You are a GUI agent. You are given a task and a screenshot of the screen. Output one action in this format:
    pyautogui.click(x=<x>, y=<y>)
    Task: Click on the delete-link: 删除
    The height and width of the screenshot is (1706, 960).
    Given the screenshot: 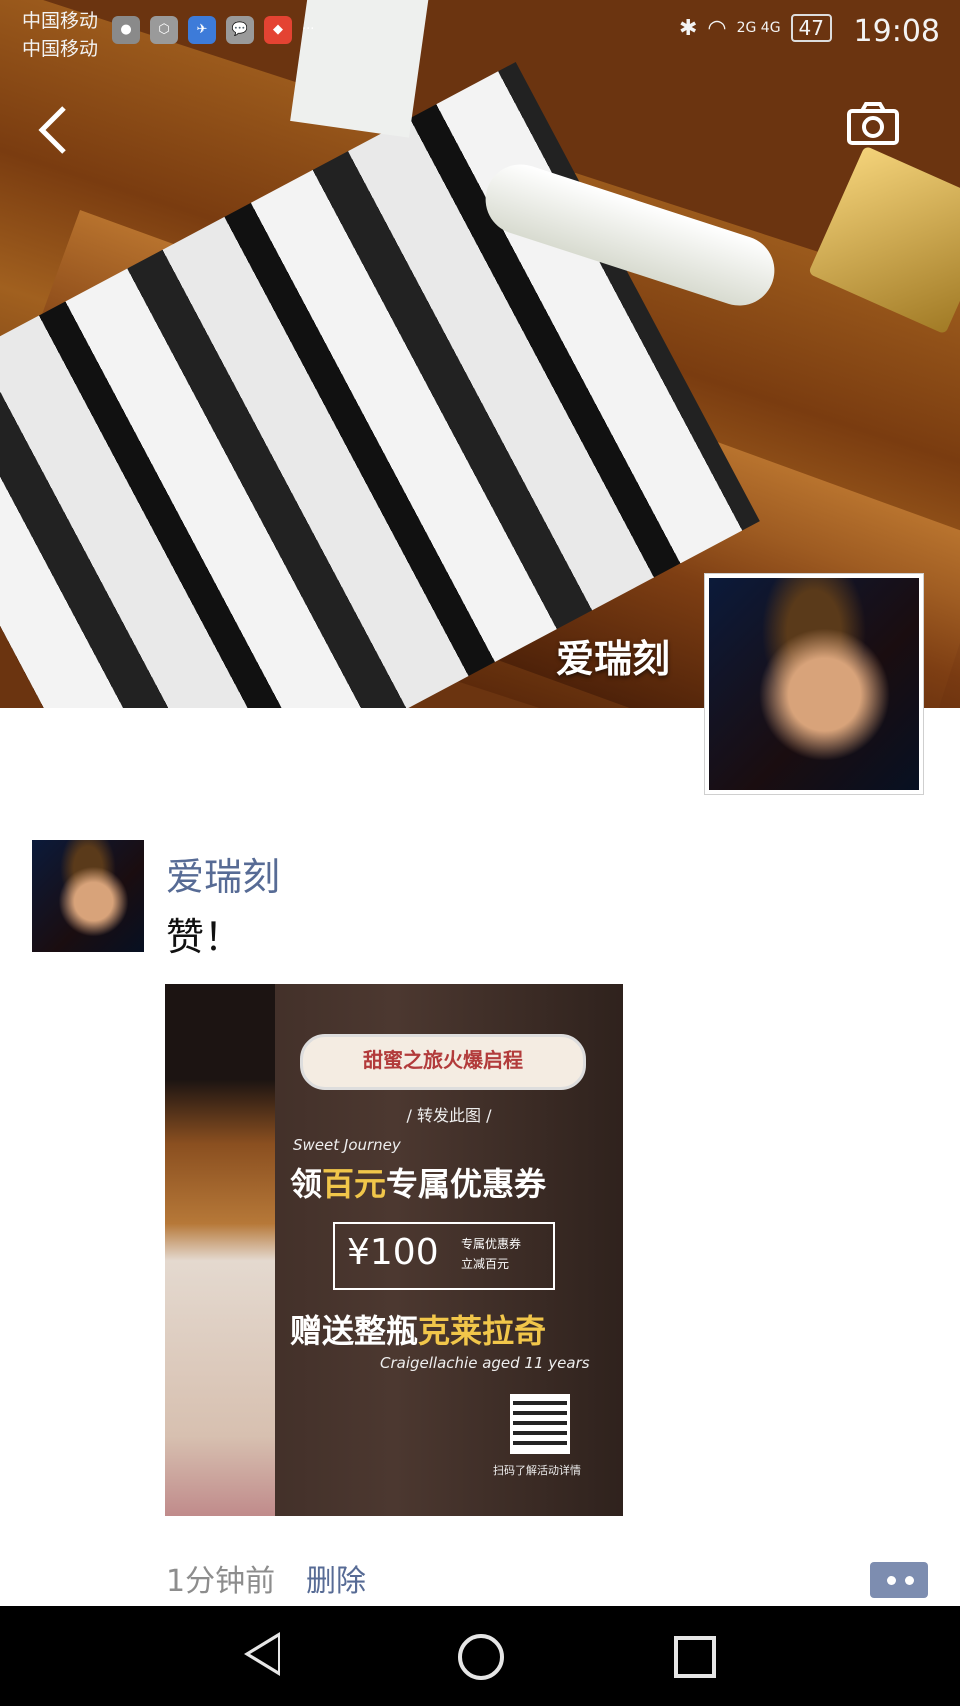 What is the action you would take?
    pyautogui.click(x=336, y=1578)
    